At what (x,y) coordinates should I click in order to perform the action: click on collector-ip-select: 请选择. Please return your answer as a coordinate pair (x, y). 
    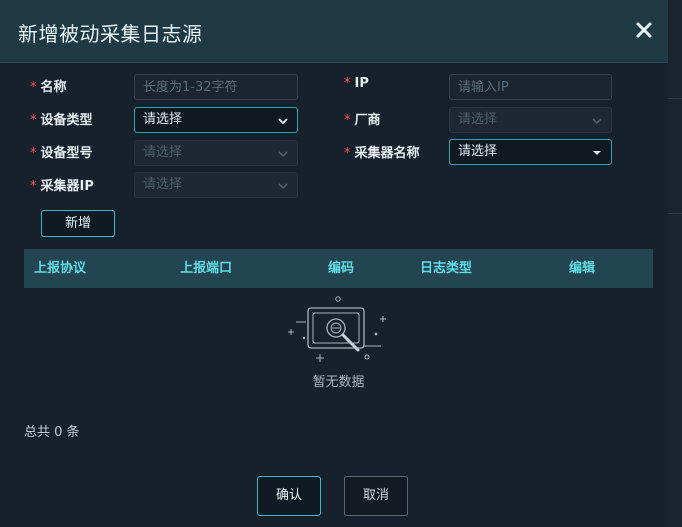
    Looking at the image, I should click on (216, 185).